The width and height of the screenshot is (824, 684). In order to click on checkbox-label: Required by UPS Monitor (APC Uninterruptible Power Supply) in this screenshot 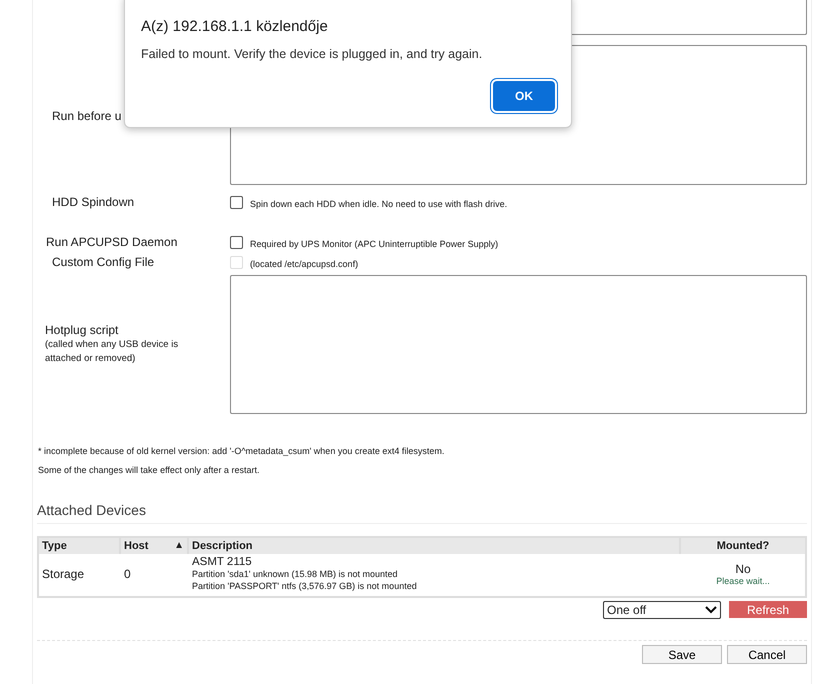, I will do `click(374, 244)`.